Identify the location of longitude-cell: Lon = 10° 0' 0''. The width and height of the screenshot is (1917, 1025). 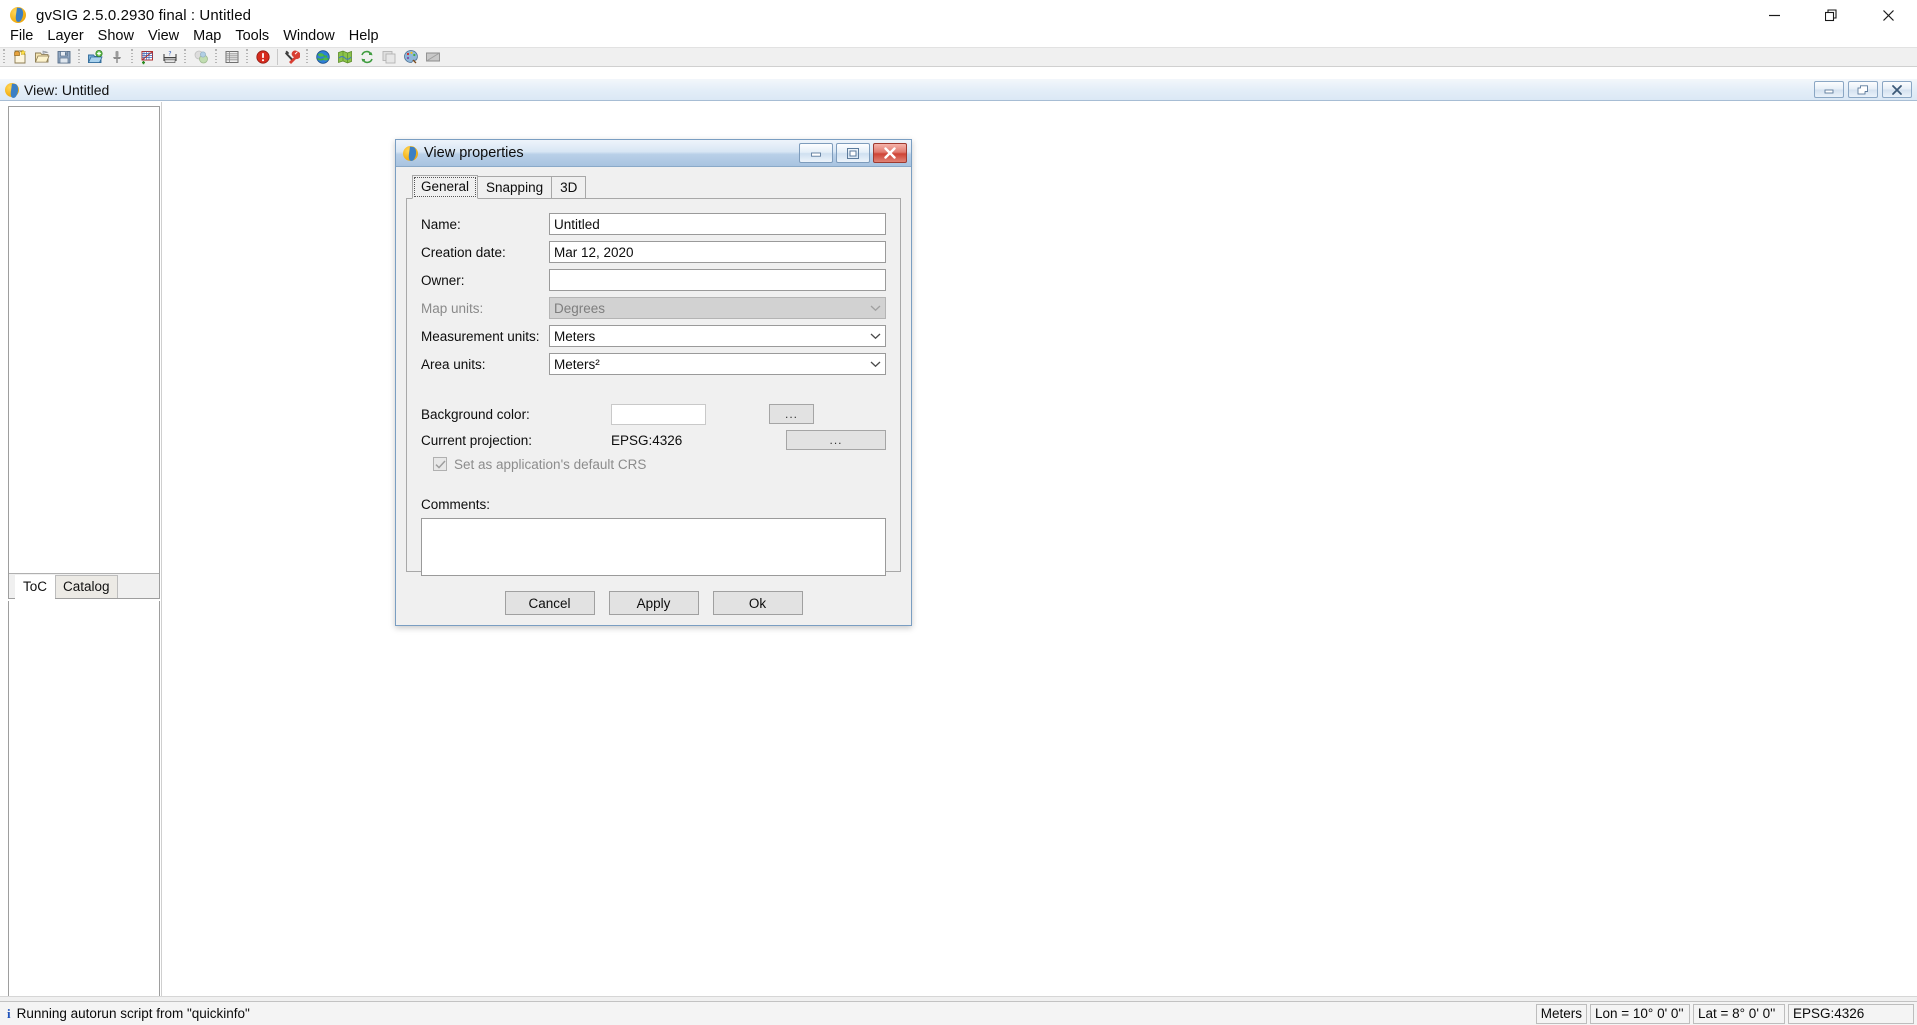
(1640, 1013).